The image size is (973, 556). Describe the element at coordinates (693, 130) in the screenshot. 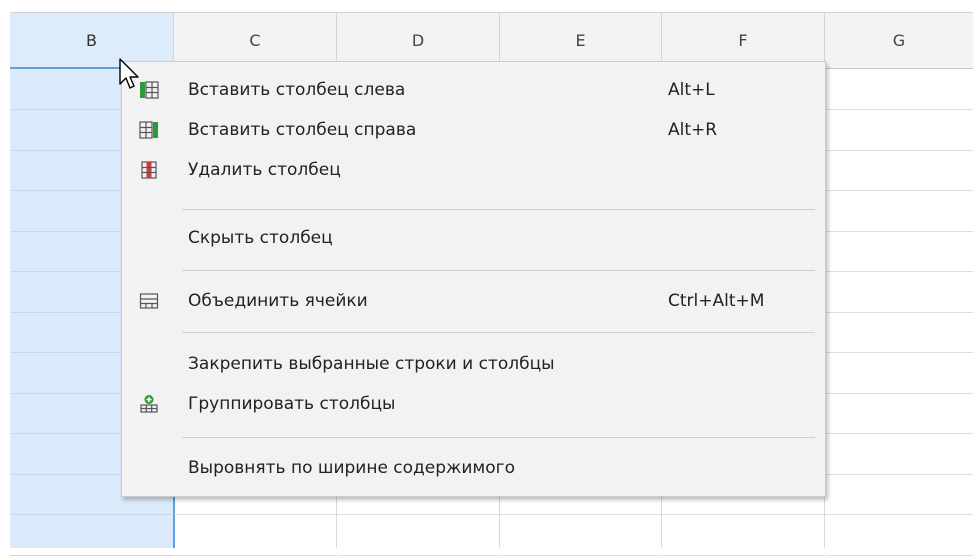

I see `menu-item-shortcut: Alt+R` at that location.